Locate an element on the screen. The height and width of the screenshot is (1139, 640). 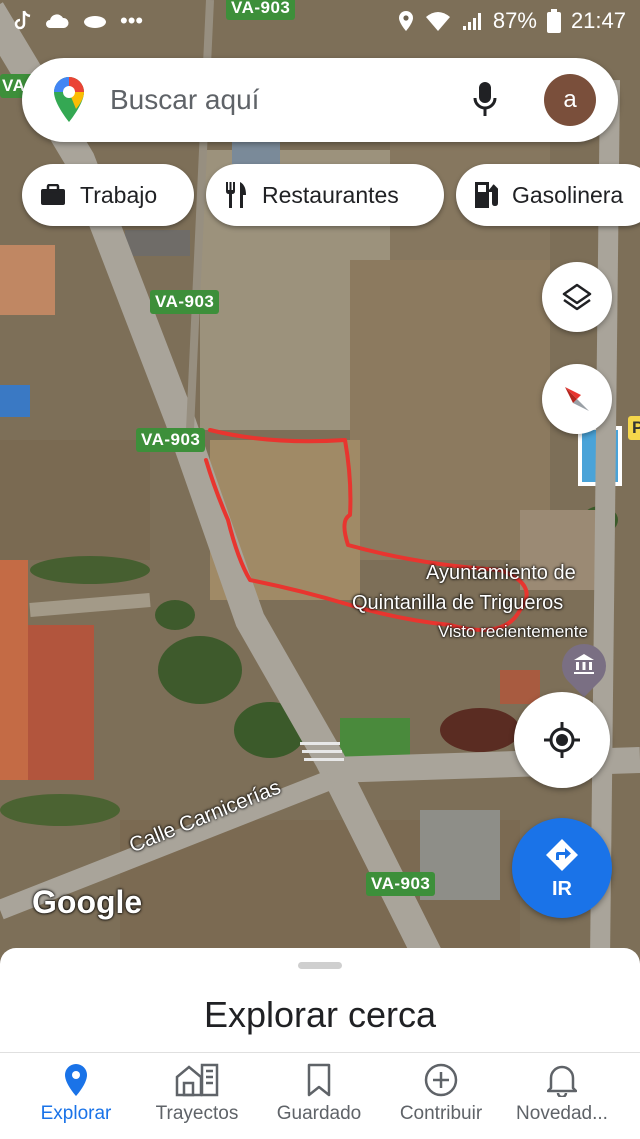
status-bar: ••• 87% 21:47 is located at coordinates (320, 23).